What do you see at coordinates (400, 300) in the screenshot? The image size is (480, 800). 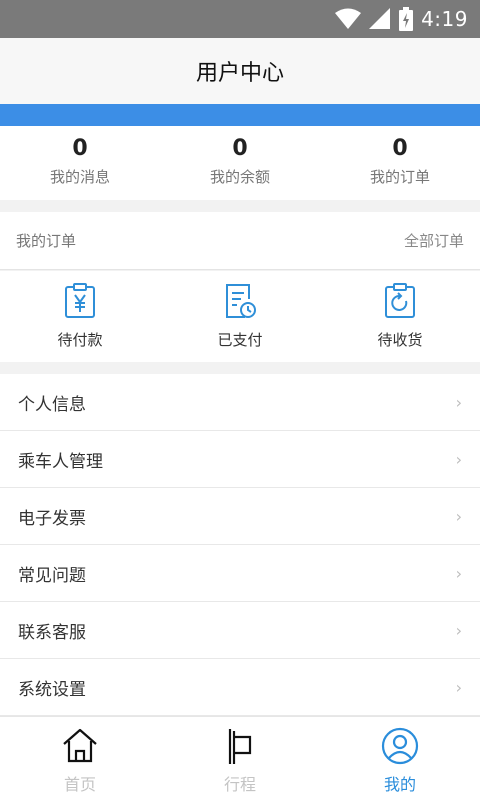 I see `receive-refresh-icon` at bounding box center [400, 300].